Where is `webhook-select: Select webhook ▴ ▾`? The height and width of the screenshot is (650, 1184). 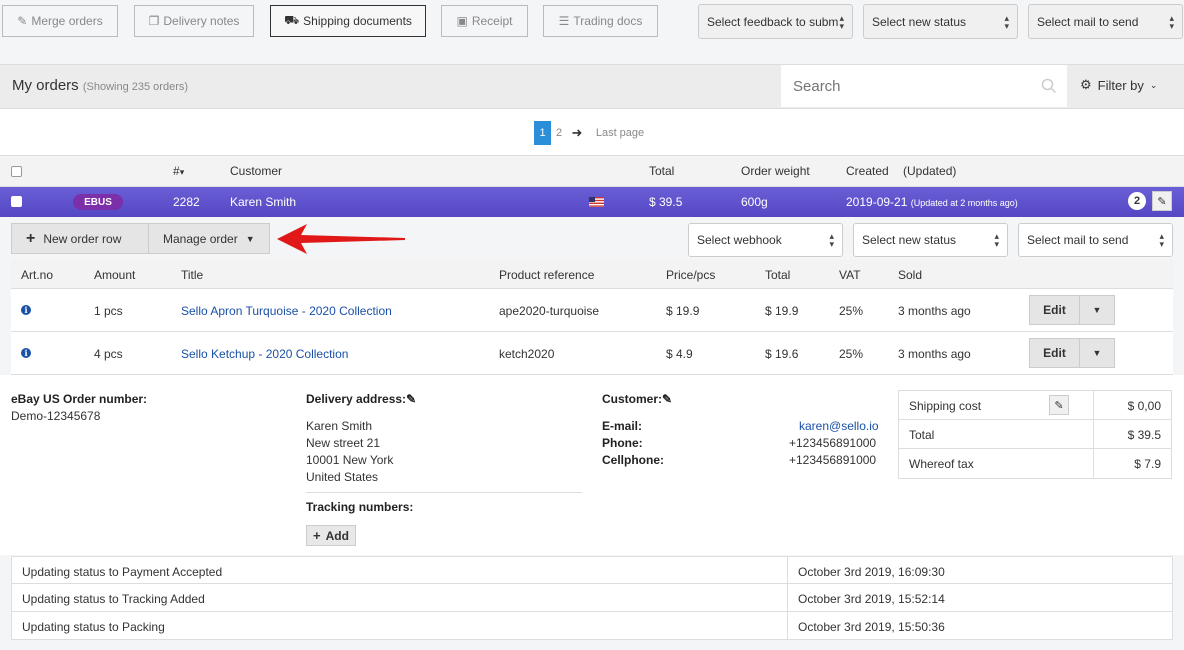 webhook-select: Select webhook ▴ ▾ is located at coordinates (765, 240).